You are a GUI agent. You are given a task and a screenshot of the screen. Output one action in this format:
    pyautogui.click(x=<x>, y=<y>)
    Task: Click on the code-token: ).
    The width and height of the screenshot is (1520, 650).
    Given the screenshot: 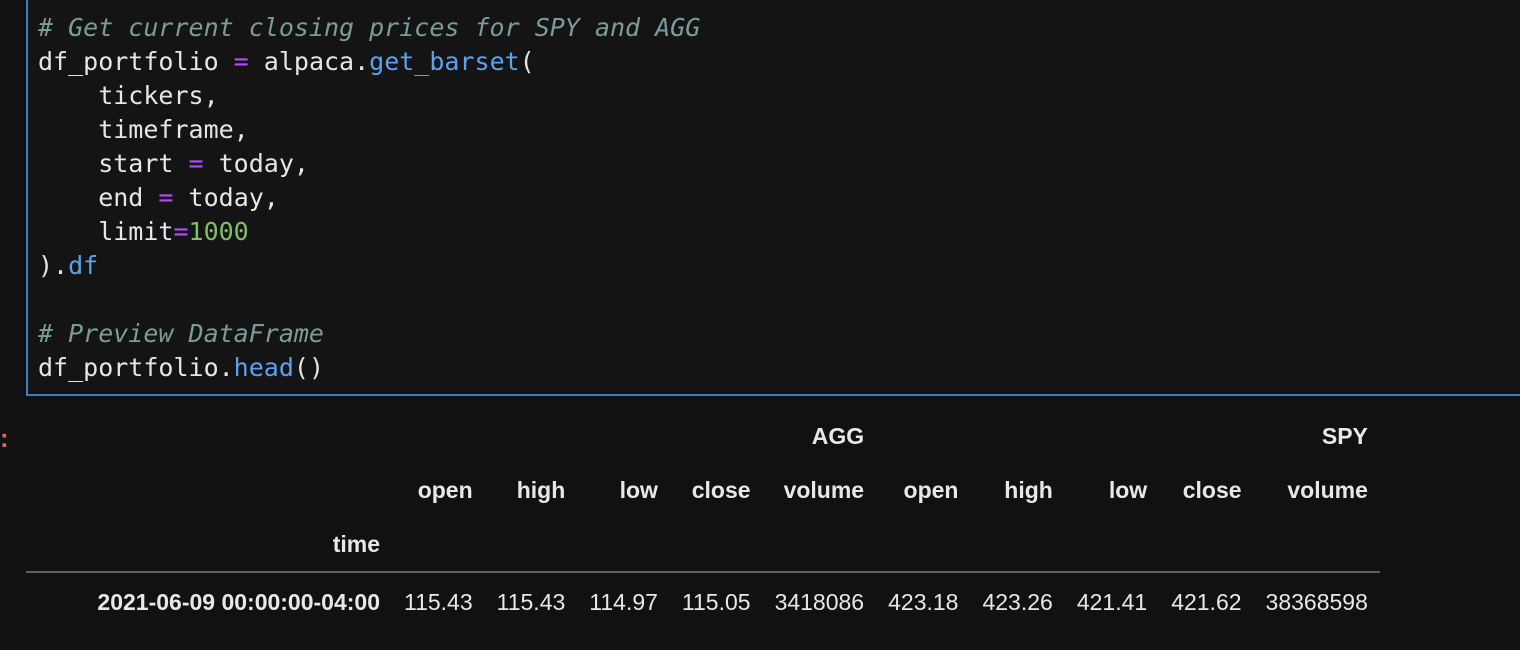 What is the action you would take?
    pyautogui.click(x=53, y=265)
    